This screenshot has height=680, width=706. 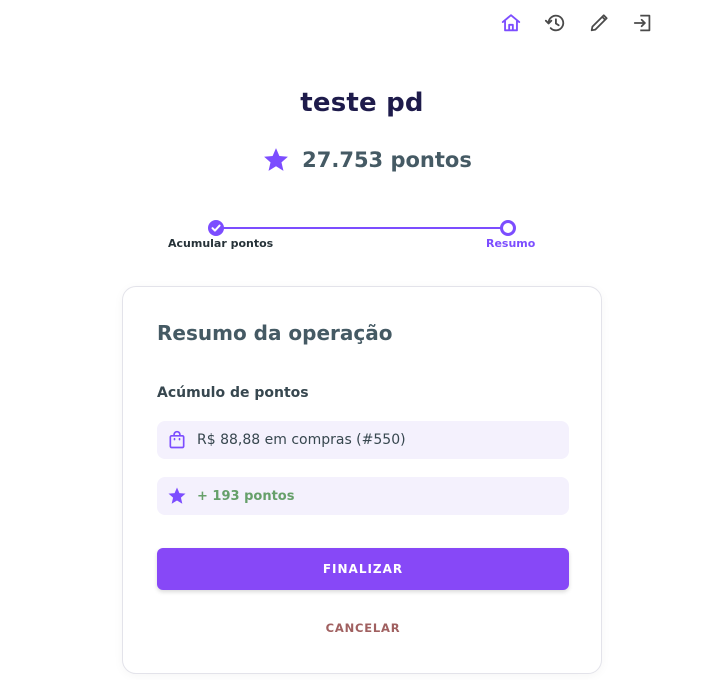 I want to click on stepper-line, so click(x=362, y=228).